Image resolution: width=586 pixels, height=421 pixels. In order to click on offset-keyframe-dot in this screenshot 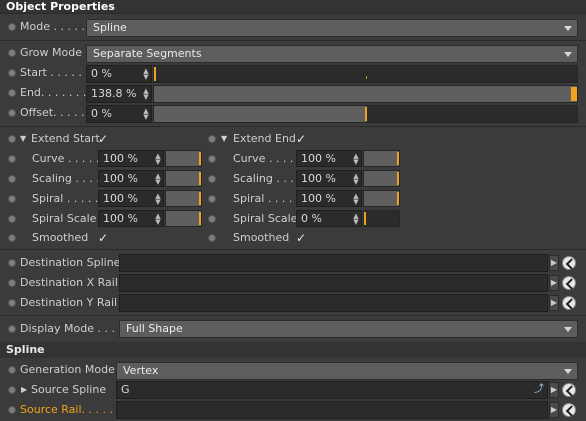, I will do `click(12, 113)`.